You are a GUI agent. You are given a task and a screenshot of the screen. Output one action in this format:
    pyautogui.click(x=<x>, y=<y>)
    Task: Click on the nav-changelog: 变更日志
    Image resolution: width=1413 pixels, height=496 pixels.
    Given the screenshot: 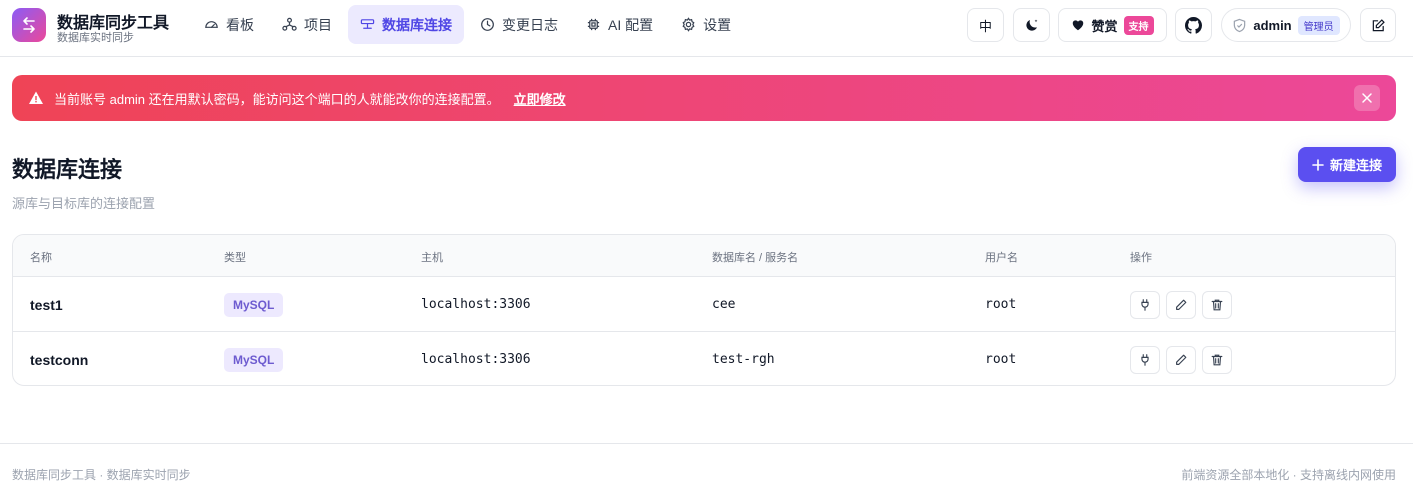 What is the action you would take?
    pyautogui.click(x=519, y=24)
    